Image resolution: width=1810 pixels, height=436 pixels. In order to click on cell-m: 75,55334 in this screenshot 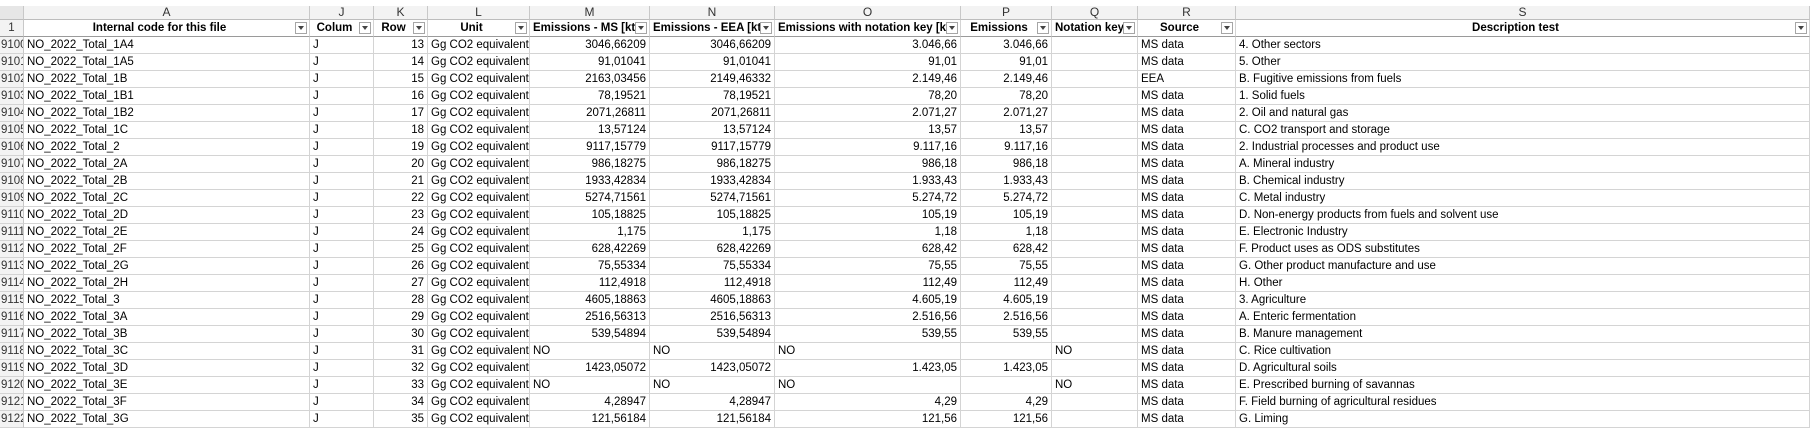, I will do `click(590, 266)`.